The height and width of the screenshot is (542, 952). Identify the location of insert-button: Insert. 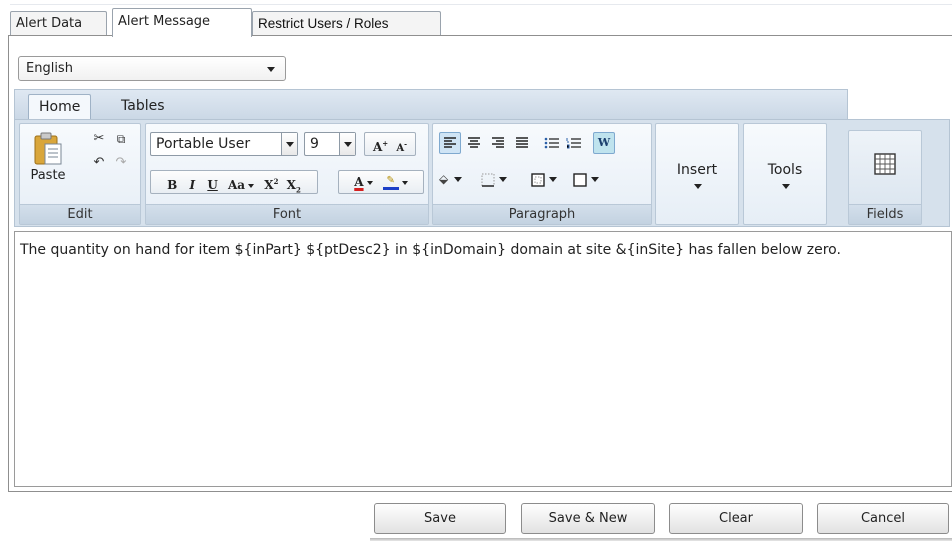
(697, 174).